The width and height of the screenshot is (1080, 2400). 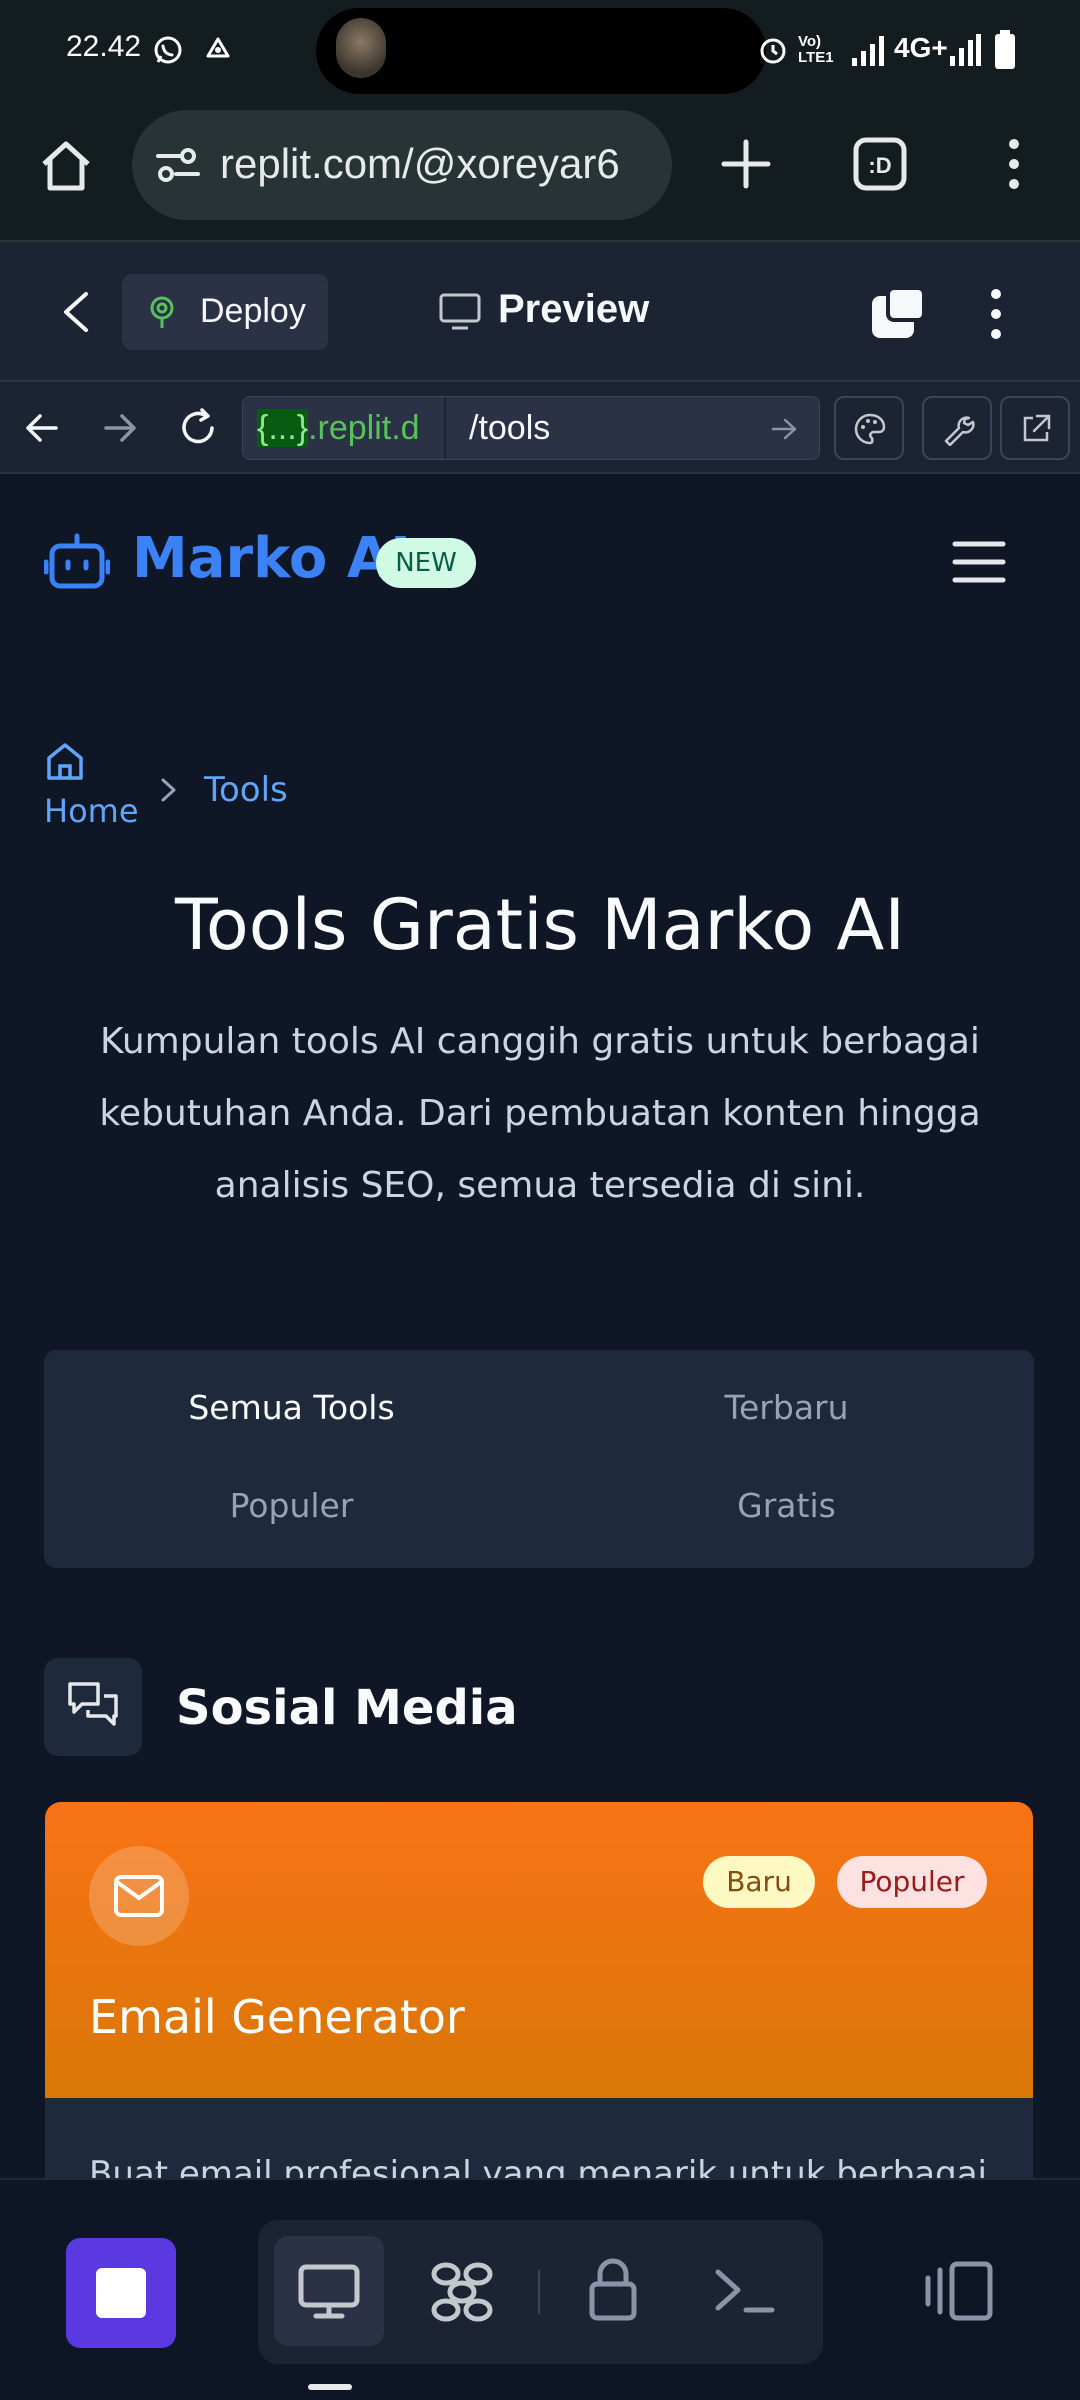 What do you see at coordinates (539, 1950) in the screenshot?
I see `tool-card-header: Baru Populer Email Generator` at bounding box center [539, 1950].